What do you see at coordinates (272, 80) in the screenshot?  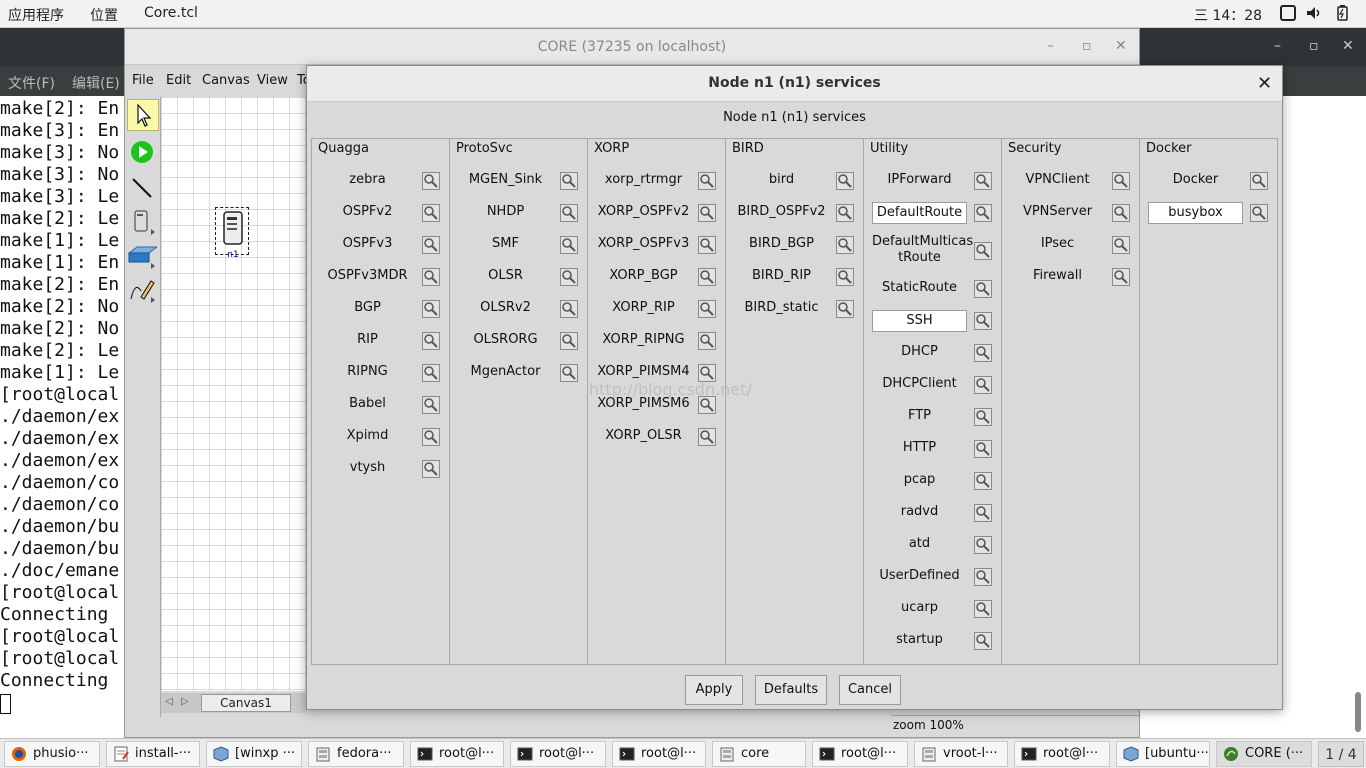 I see `menu-view: View` at bounding box center [272, 80].